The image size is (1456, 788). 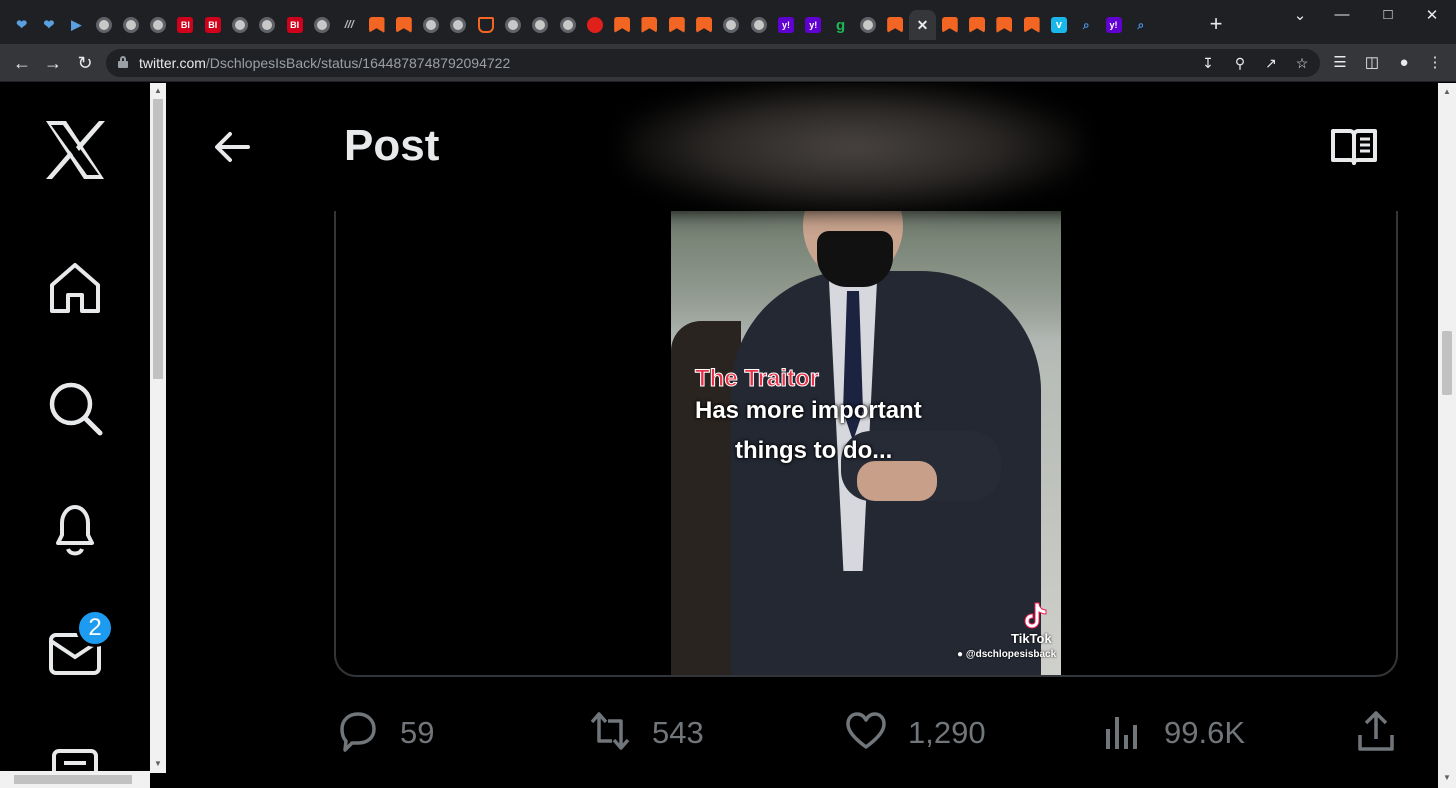 What do you see at coordinates (1404, 63) in the screenshot?
I see `profile-avatar-icon: ●` at bounding box center [1404, 63].